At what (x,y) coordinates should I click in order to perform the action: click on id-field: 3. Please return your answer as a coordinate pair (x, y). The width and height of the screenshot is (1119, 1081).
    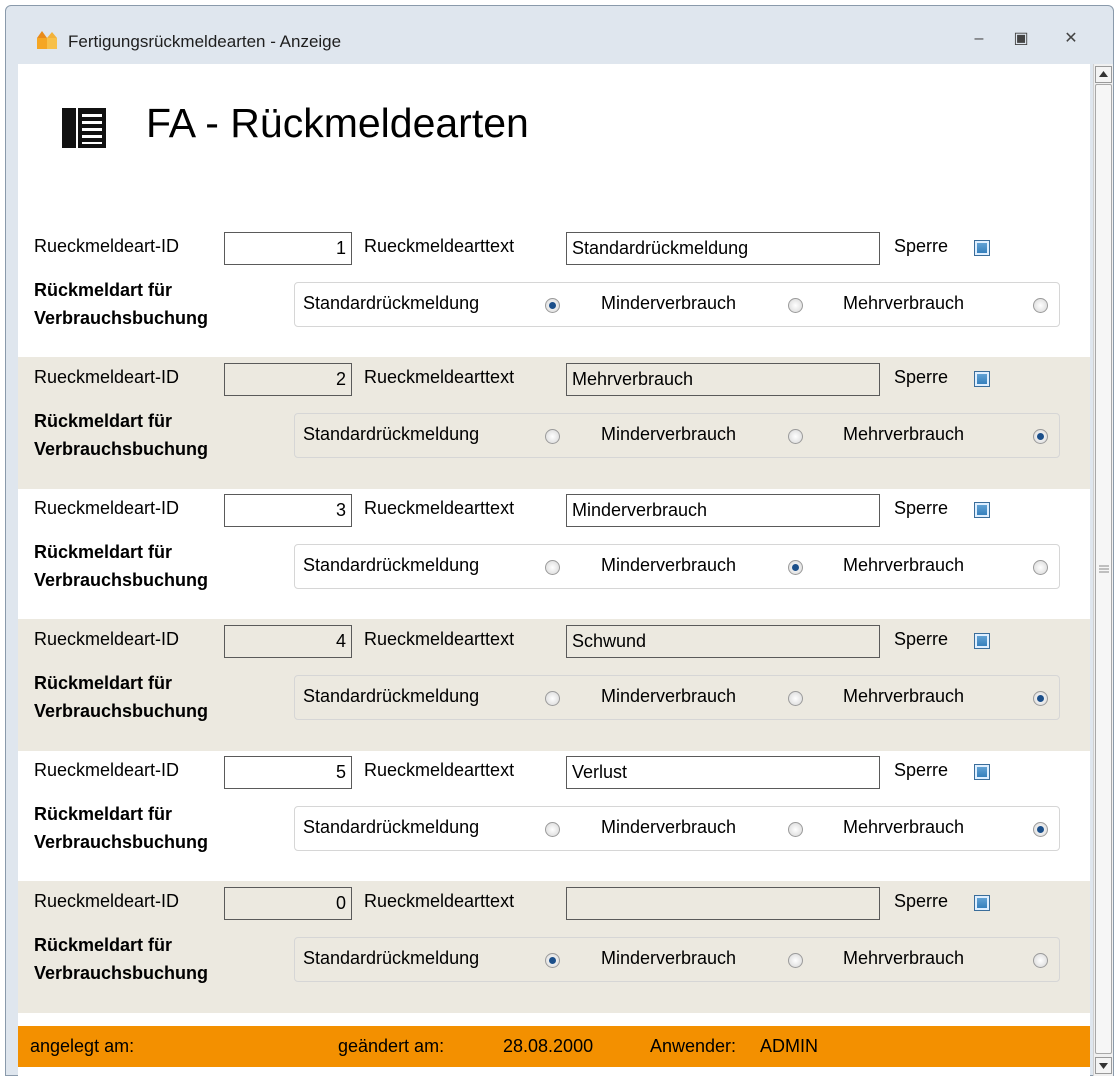
    Looking at the image, I should click on (288, 510).